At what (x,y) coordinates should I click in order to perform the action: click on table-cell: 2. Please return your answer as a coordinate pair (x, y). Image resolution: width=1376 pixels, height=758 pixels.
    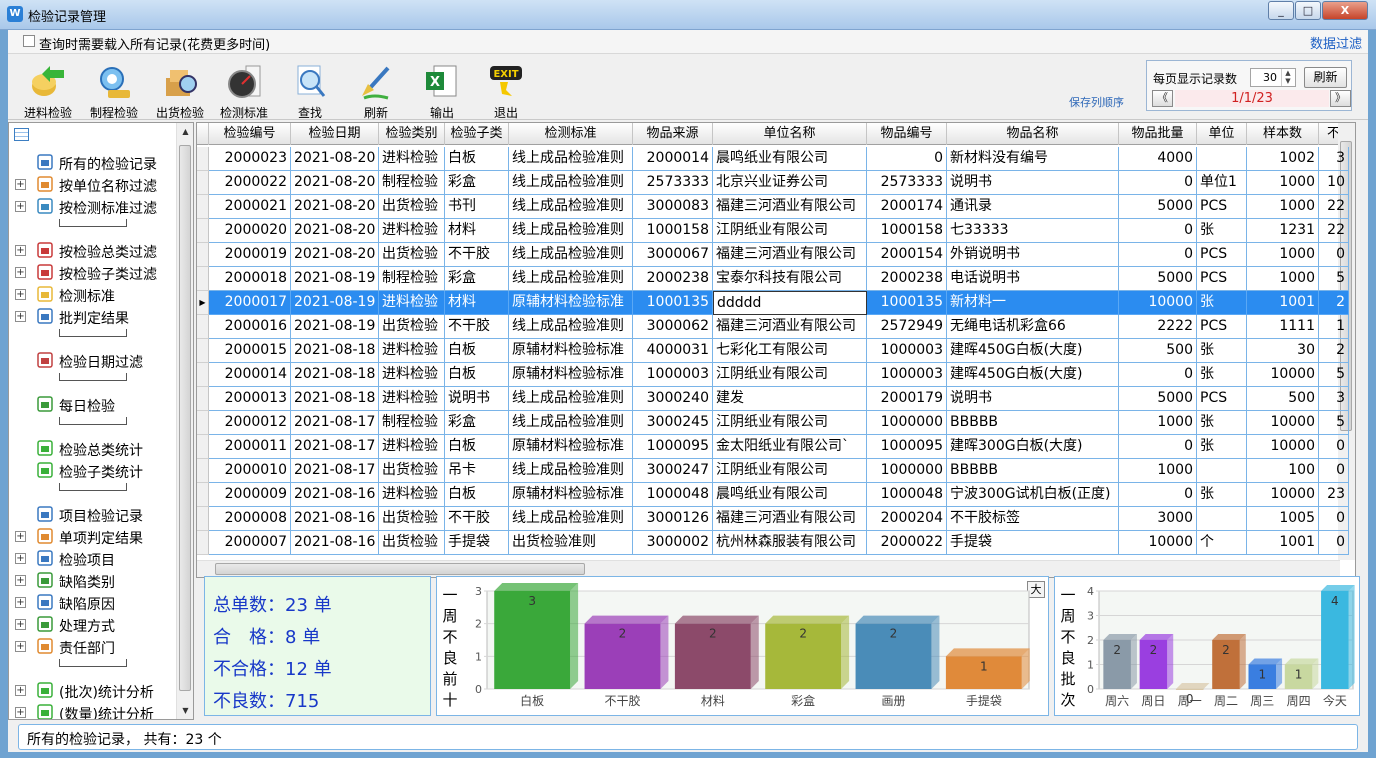
    Looking at the image, I should click on (1334, 351).